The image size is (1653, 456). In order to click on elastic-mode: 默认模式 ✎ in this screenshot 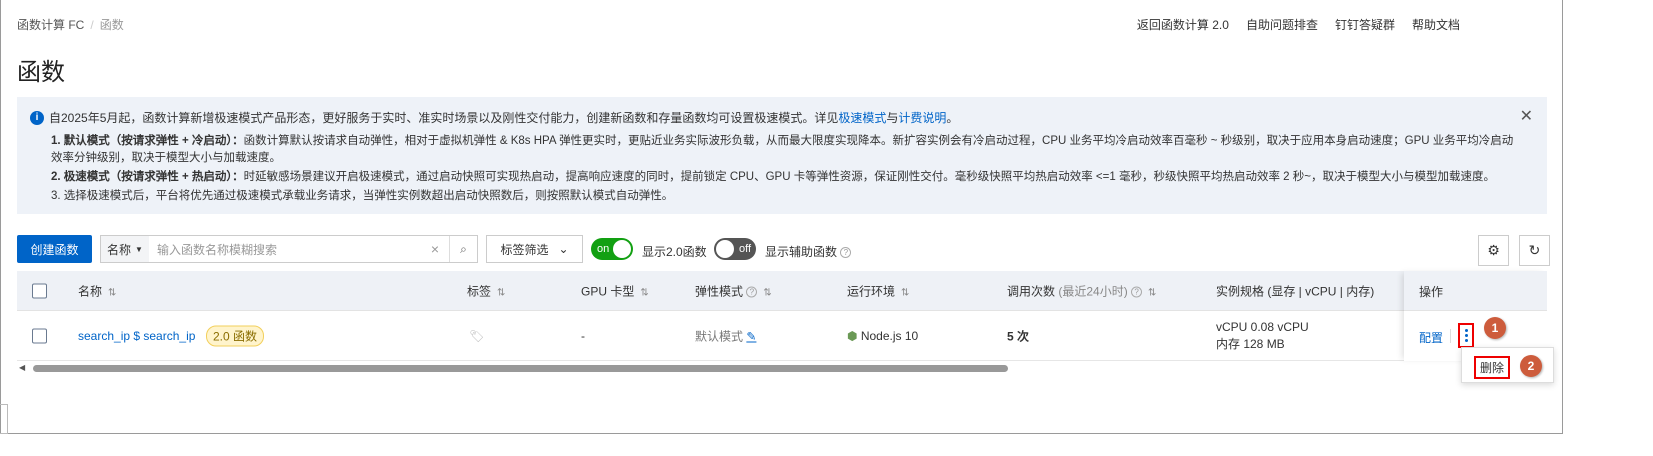, I will do `click(726, 336)`.